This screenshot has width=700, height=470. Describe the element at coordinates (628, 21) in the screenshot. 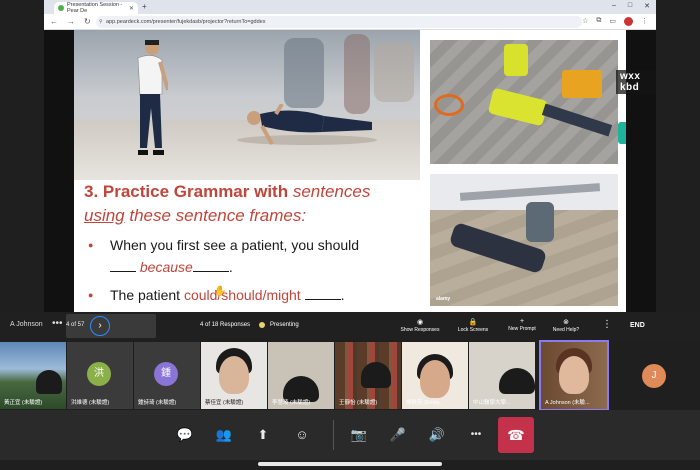

I see `profile-avatar-icon` at that location.